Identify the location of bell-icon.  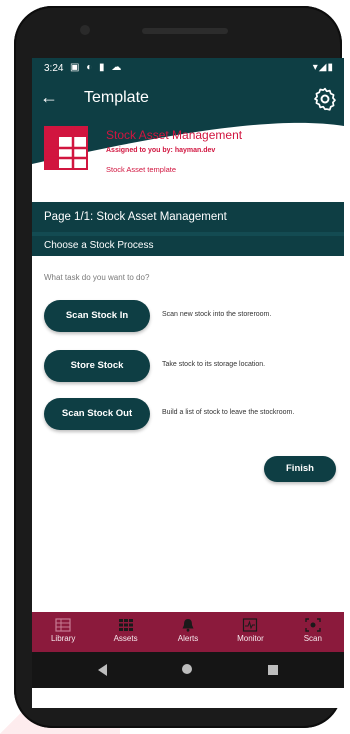
(188, 625).